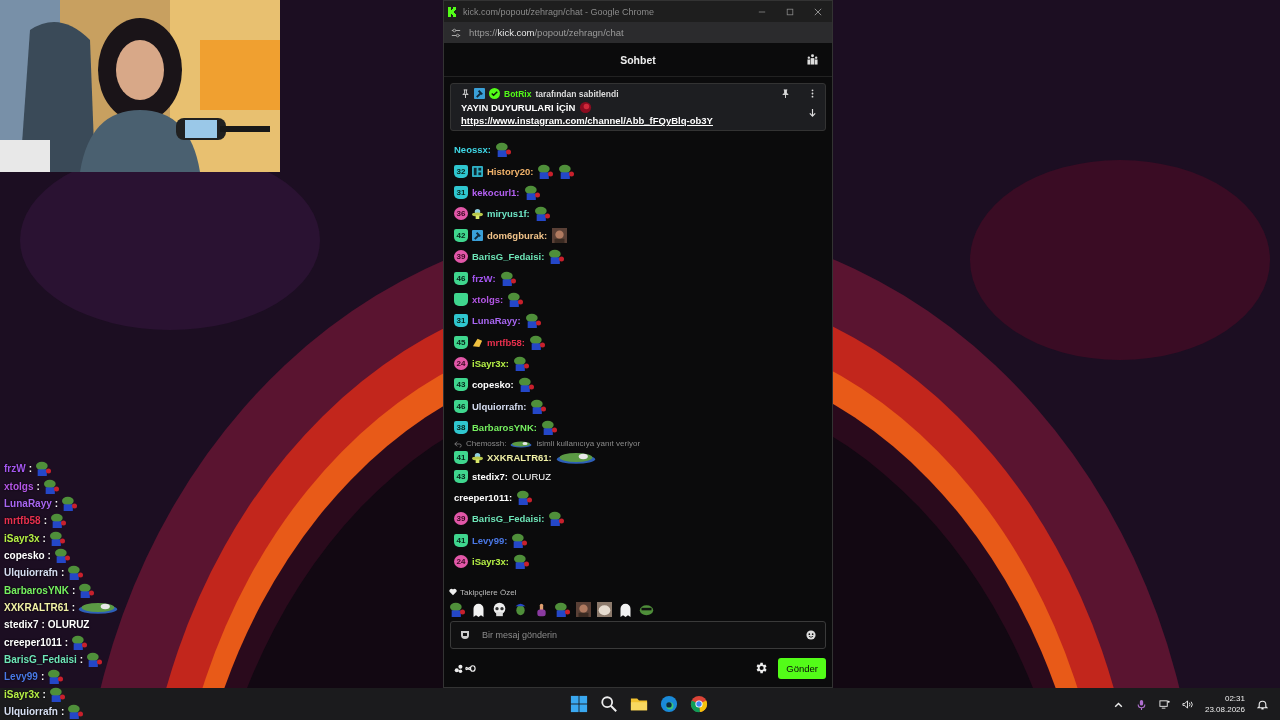 The width and height of the screenshot is (1280, 720). What do you see at coordinates (1141, 704) in the screenshot?
I see `microphone-icon` at bounding box center [1141, 704].